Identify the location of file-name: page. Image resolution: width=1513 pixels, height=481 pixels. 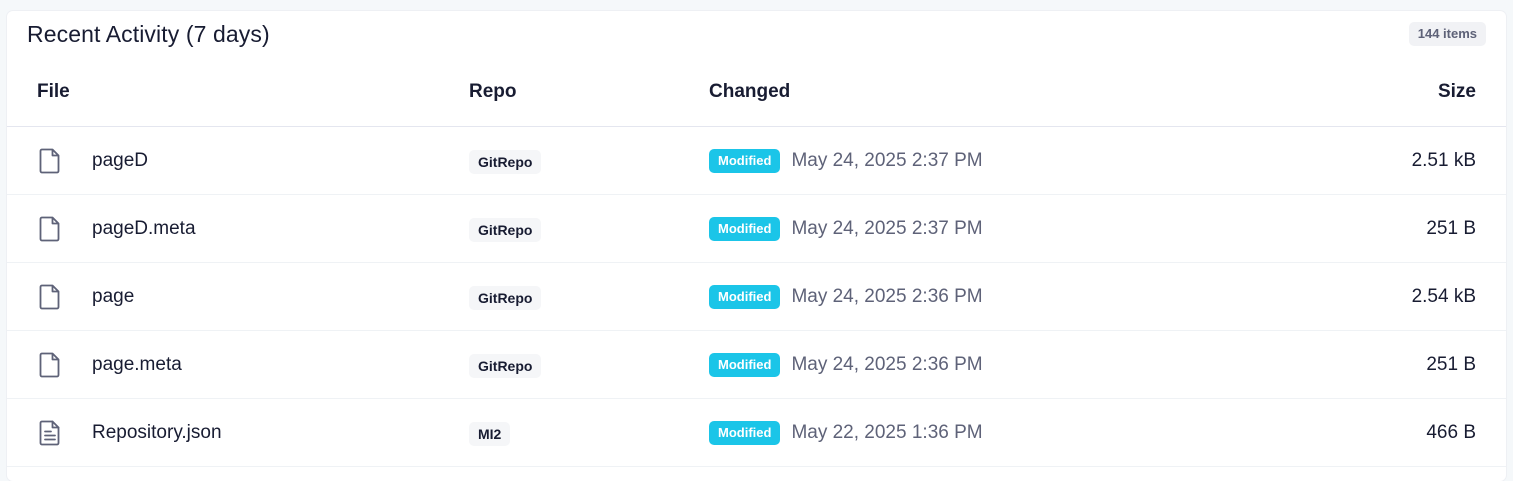
(113, 297).